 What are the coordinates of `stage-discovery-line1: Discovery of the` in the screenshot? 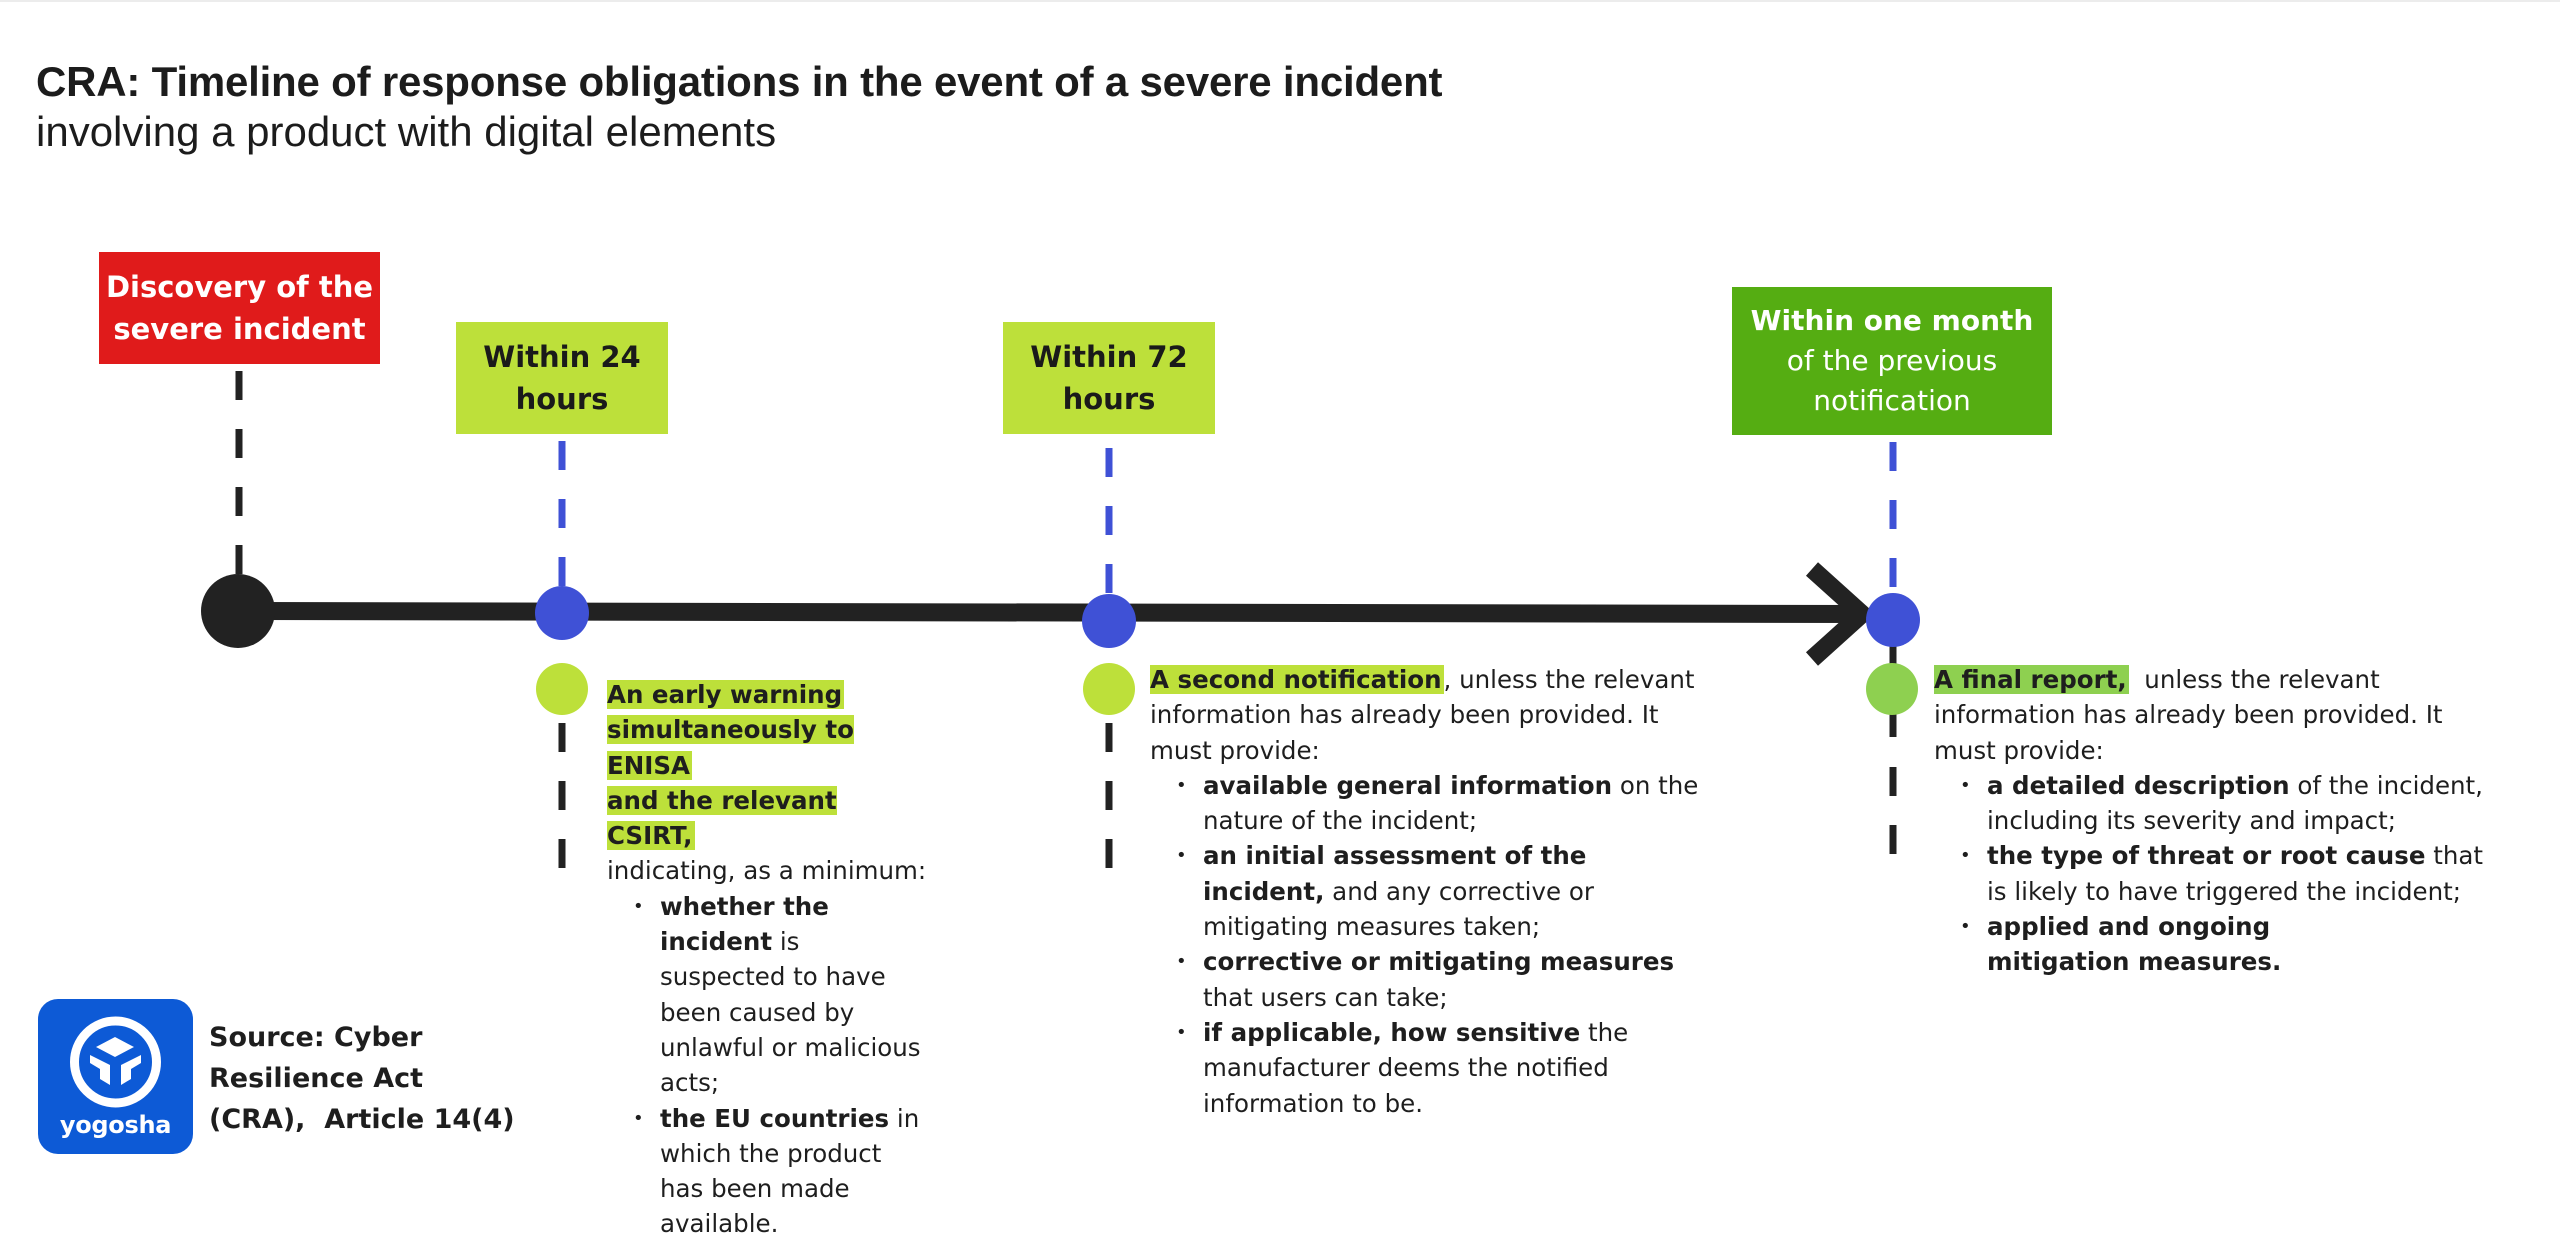 It's located at (239, 287).